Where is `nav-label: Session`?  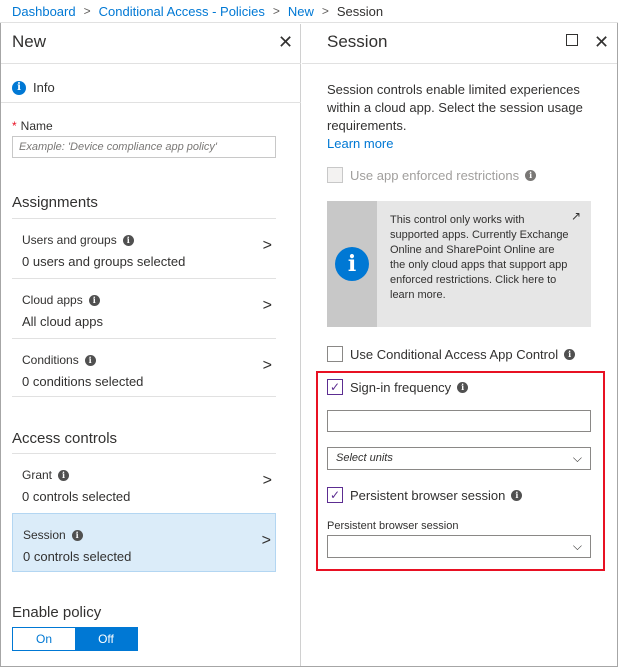
nav-label: Session is located at coordinates (44, 535).